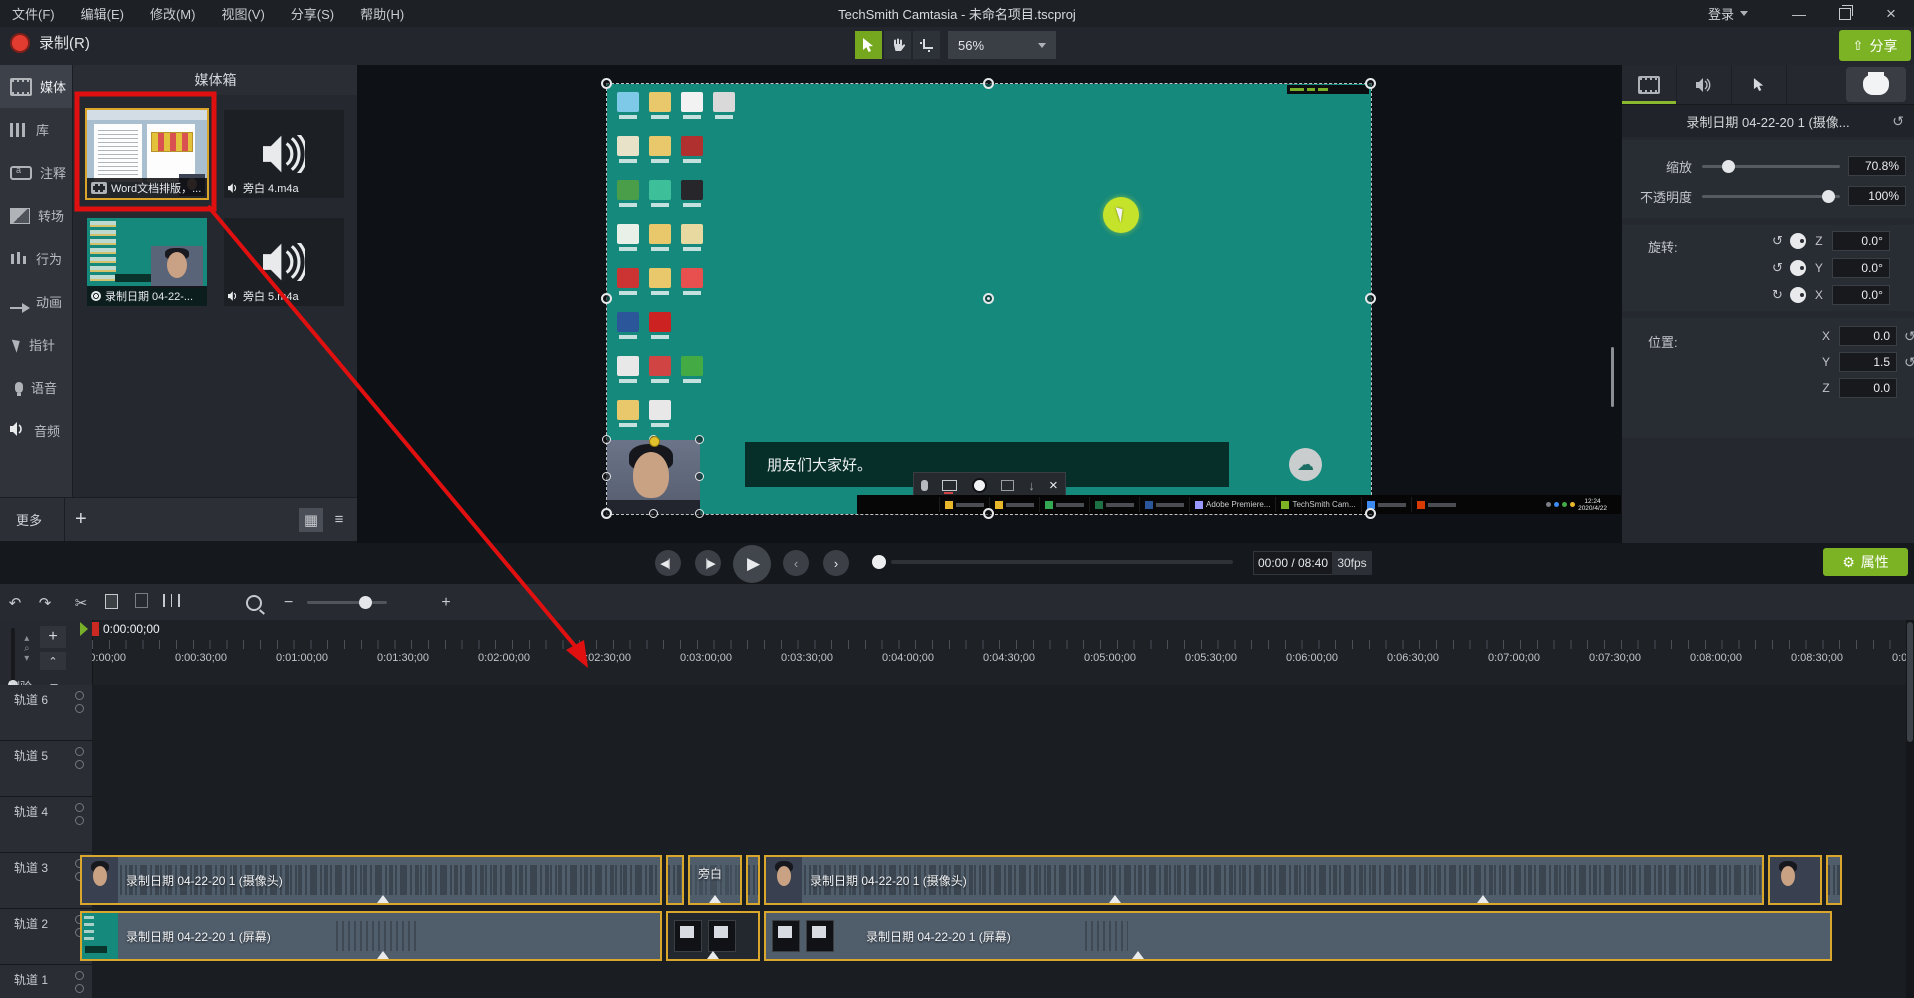  What do you see at coordinates (445, 603) in the screenshot?
I see `zoom-in-button: +` at bounding box center [445, 603].